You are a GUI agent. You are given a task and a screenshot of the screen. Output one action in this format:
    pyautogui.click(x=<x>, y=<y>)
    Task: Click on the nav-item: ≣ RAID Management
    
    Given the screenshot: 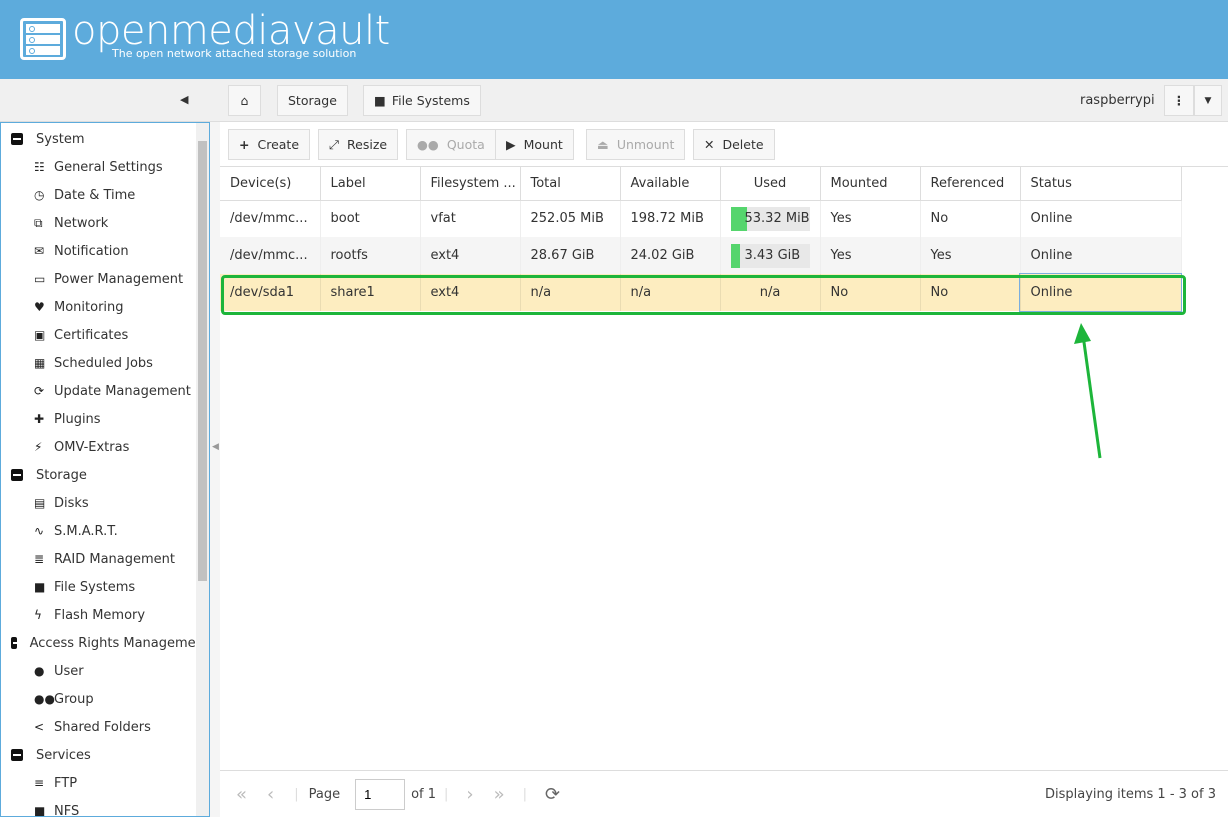 What is the action you would take?
    pyautogui.click(x=105, y=559)
    